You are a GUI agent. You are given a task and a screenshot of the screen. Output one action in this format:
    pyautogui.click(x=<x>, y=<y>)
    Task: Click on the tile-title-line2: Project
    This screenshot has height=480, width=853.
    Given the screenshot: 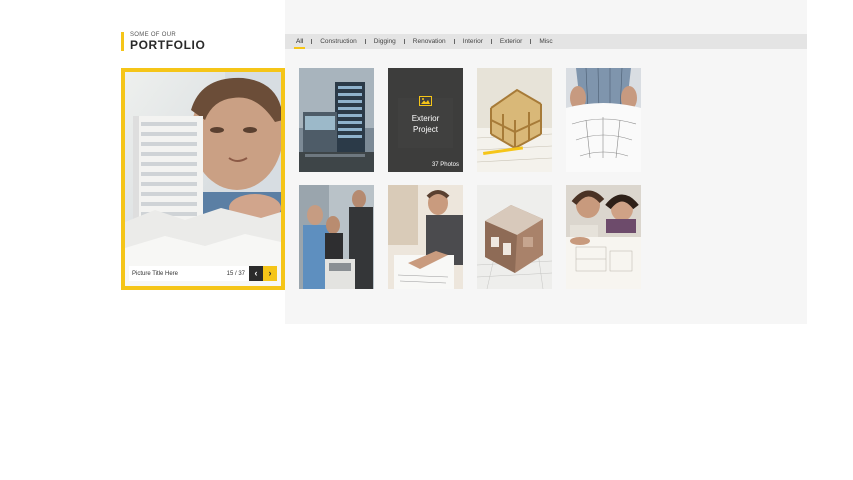 What is the action you would take?
    pyautogui.click(x=425, y=129)
    